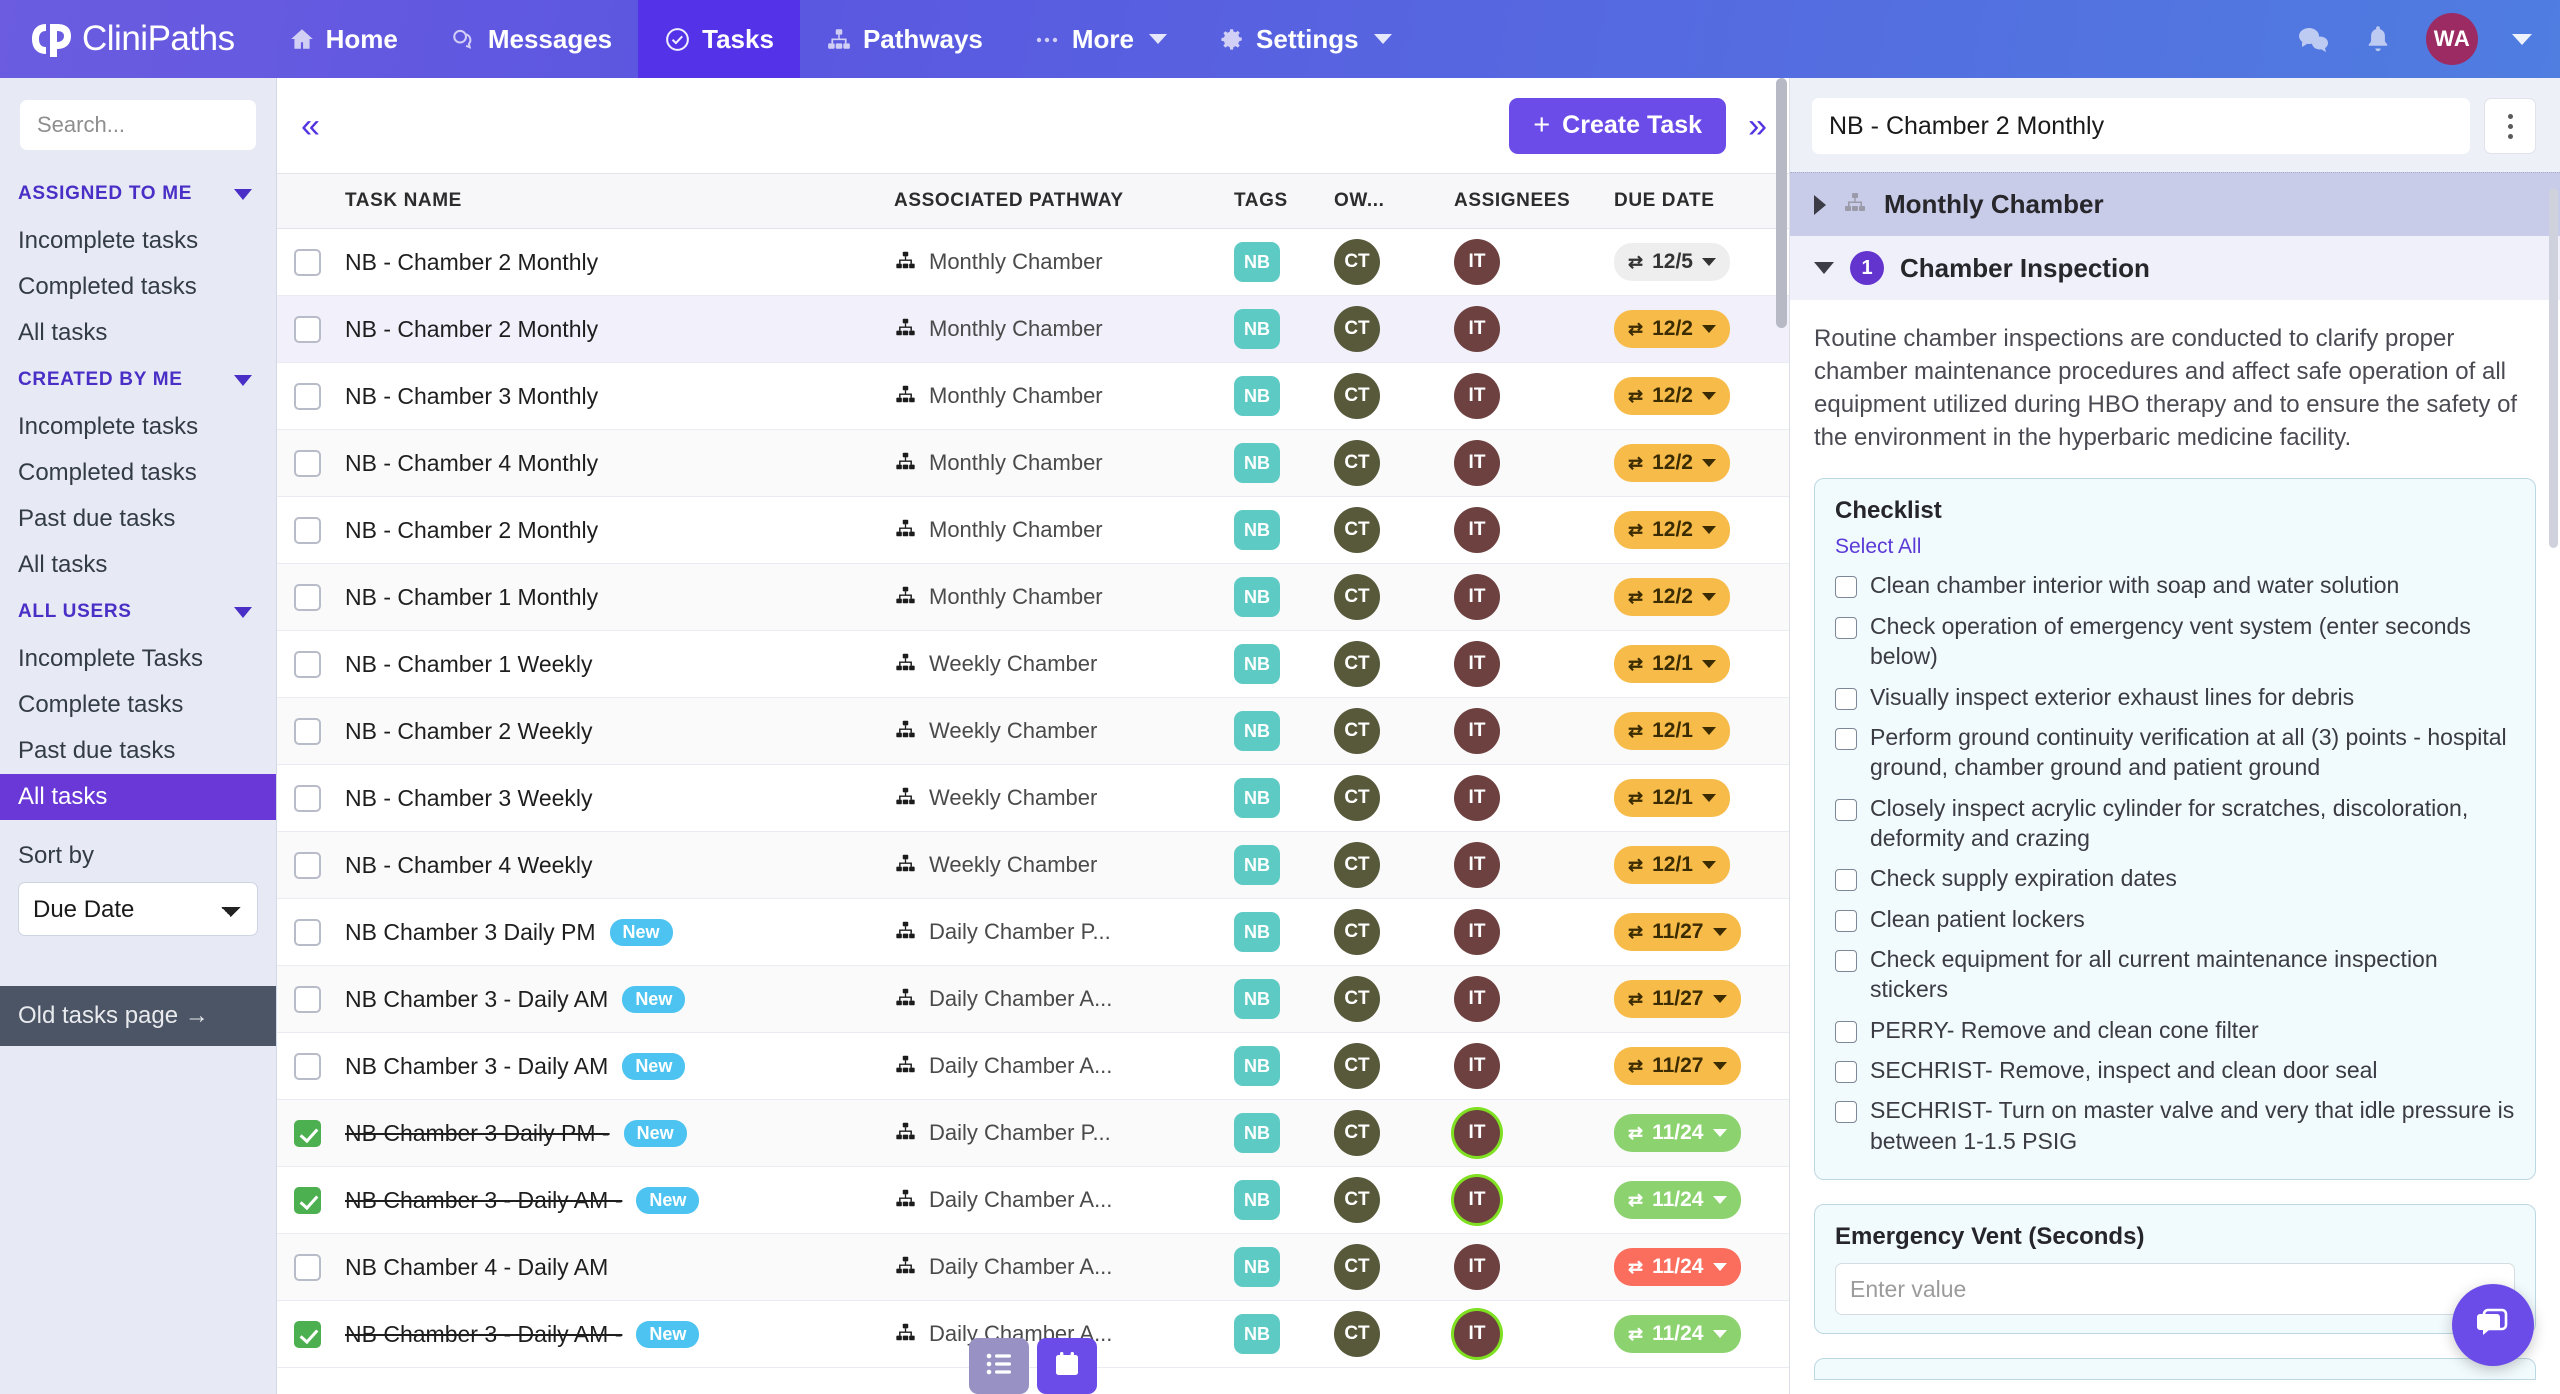  Describe the element at coordinates (138, 380) in the screenshot. I see `sidebar-group-created-by-me: CREATED BY ME` at that location.